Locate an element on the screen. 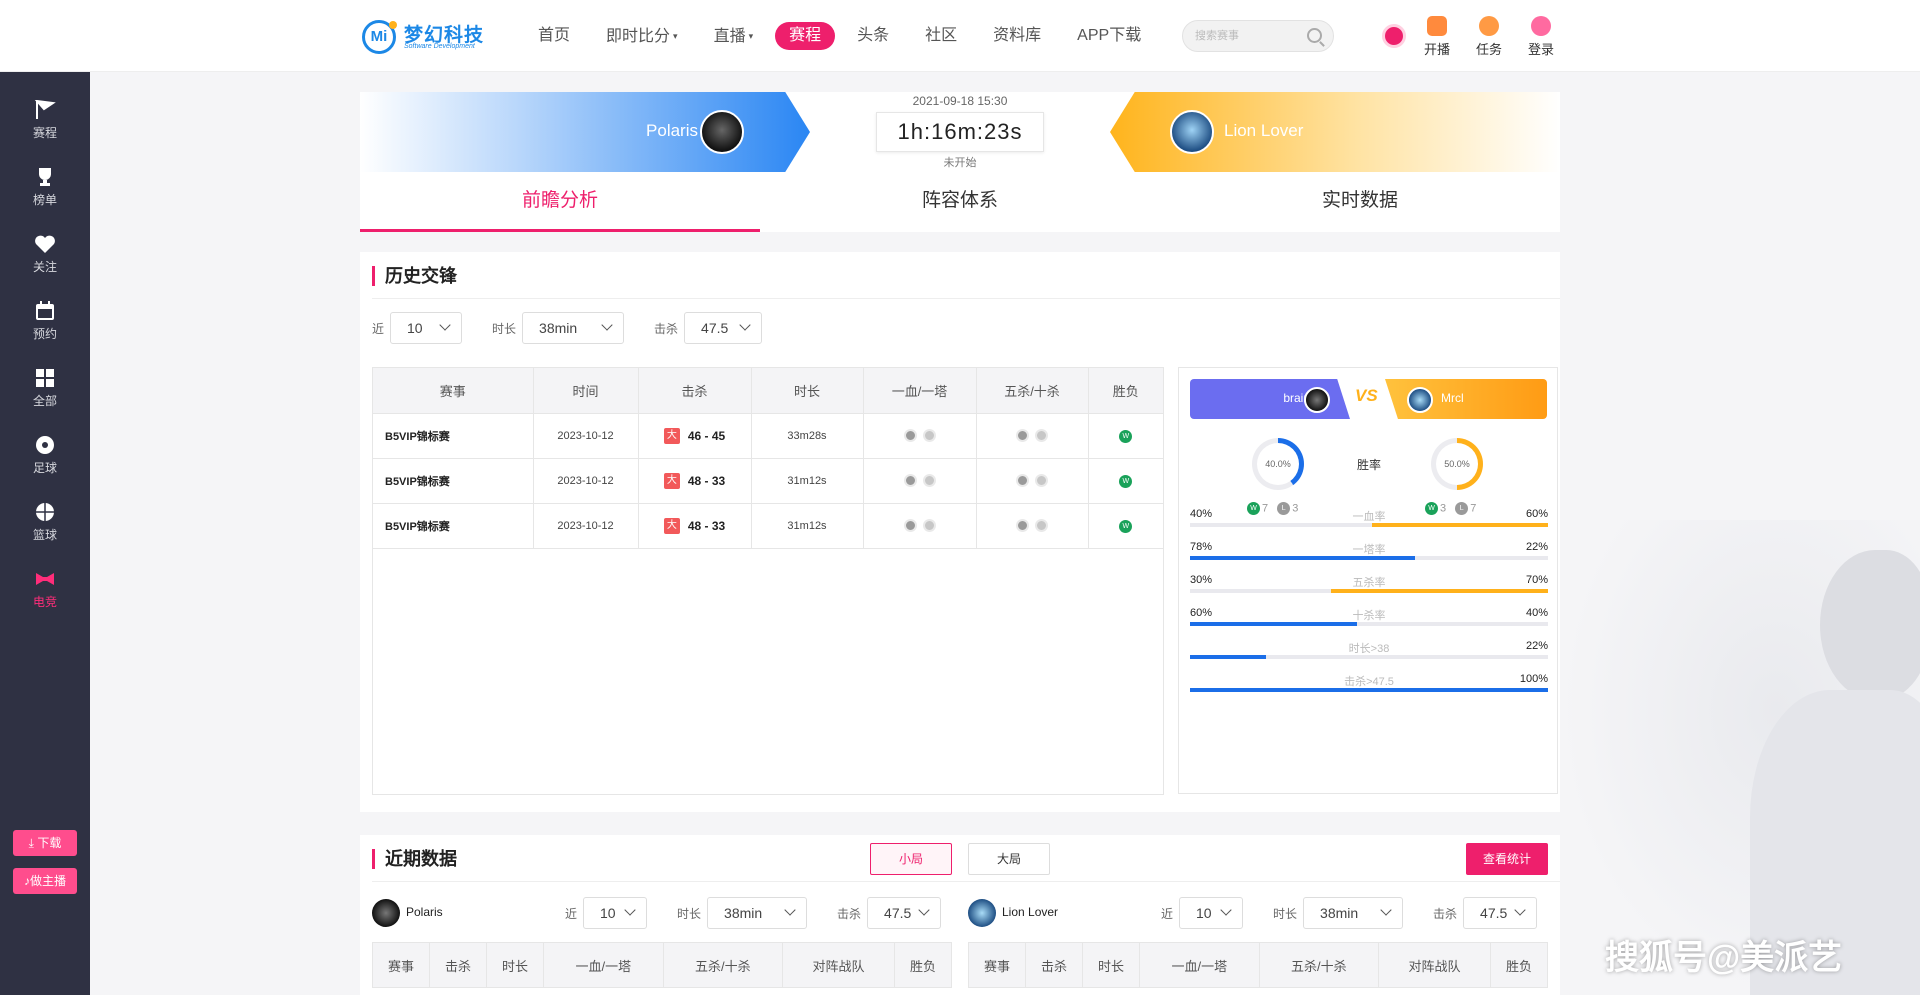  recent-left-team: Polaris is located at coordinates (407, 913).